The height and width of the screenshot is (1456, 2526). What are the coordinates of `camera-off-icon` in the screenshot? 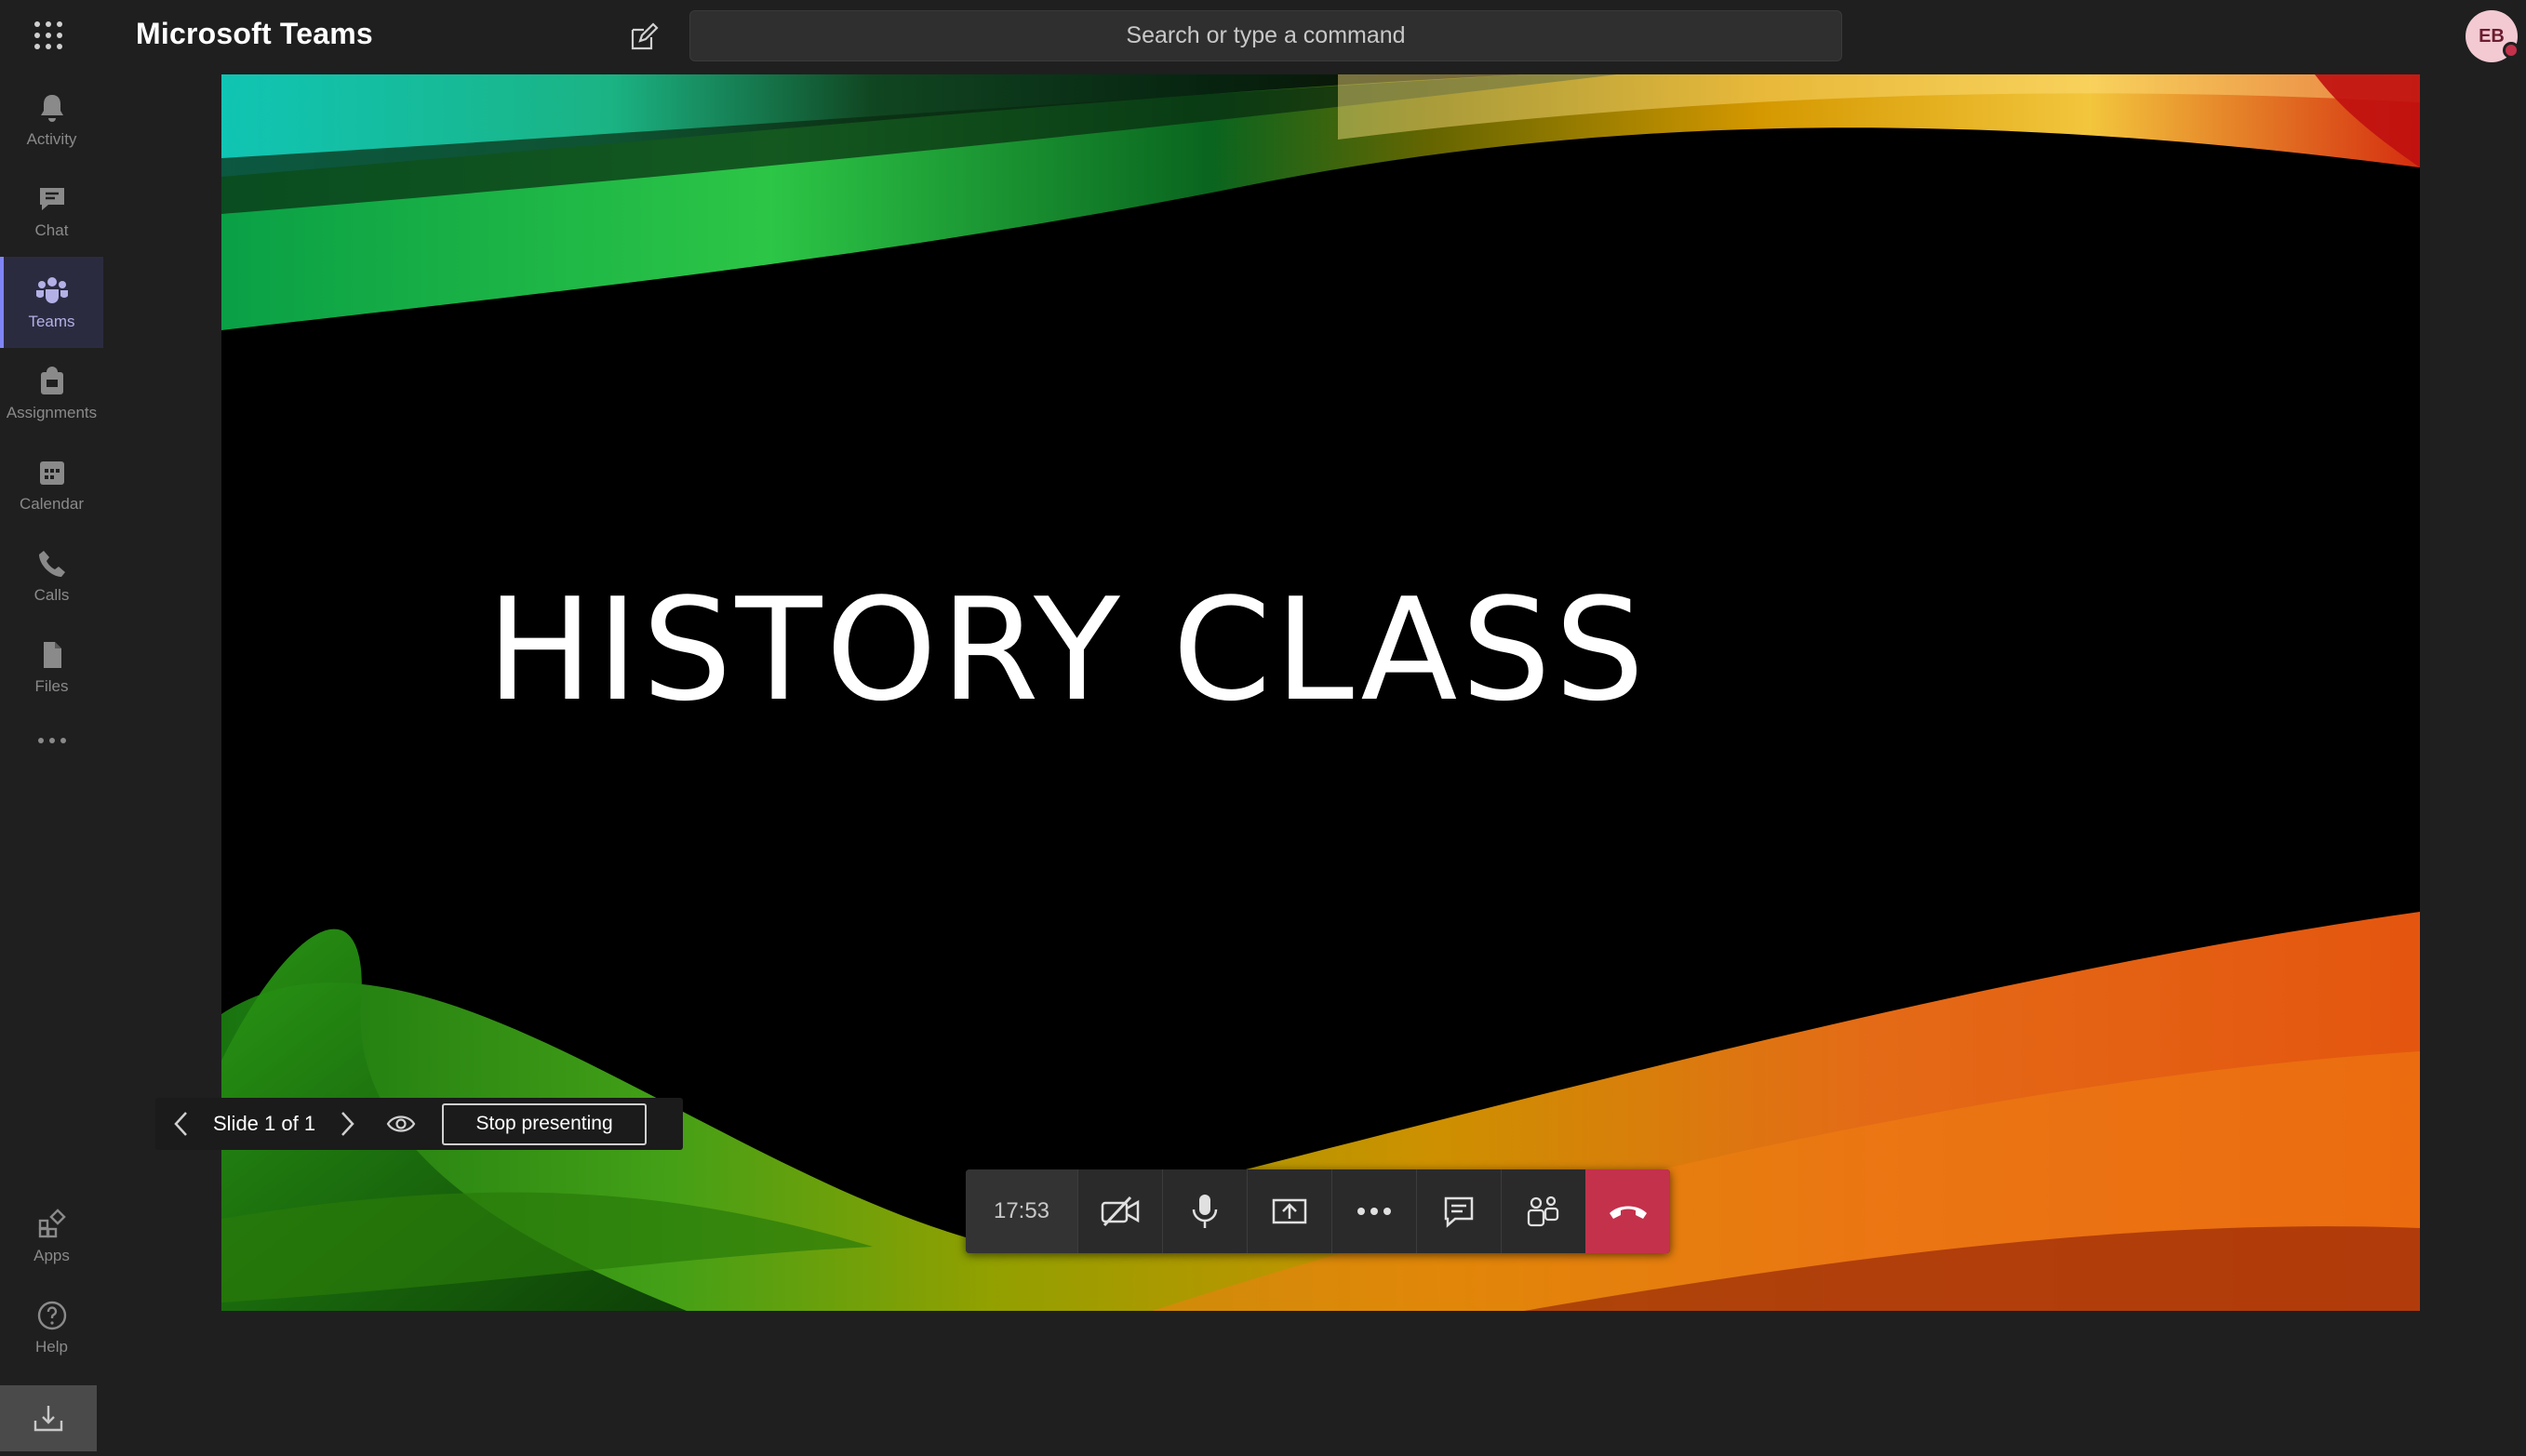 It's located at (1120, 1211).